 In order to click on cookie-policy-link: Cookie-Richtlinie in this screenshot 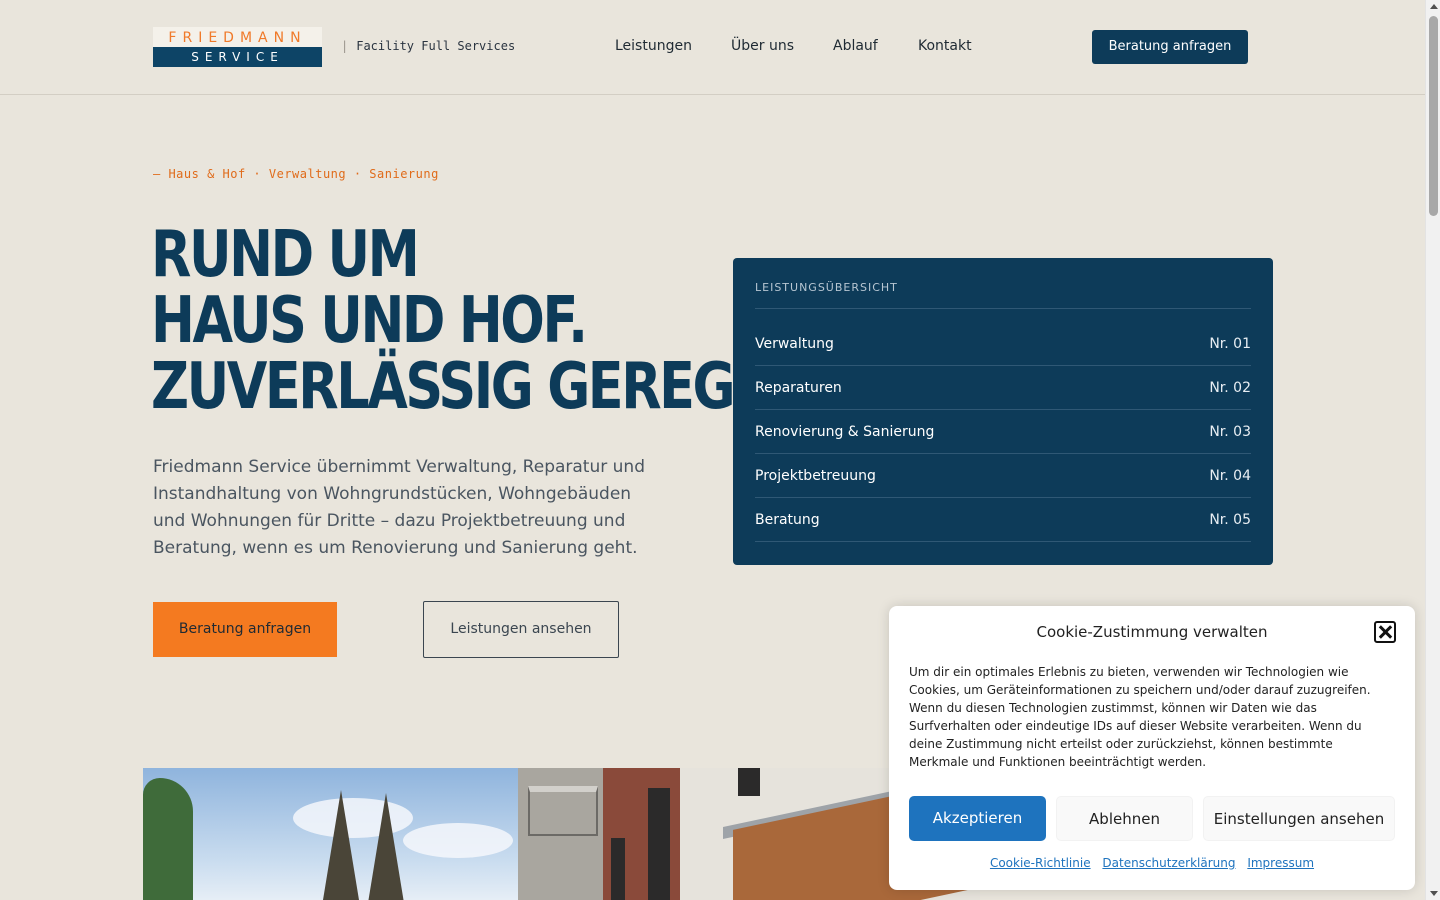, I will do `click(1040, 863)`.